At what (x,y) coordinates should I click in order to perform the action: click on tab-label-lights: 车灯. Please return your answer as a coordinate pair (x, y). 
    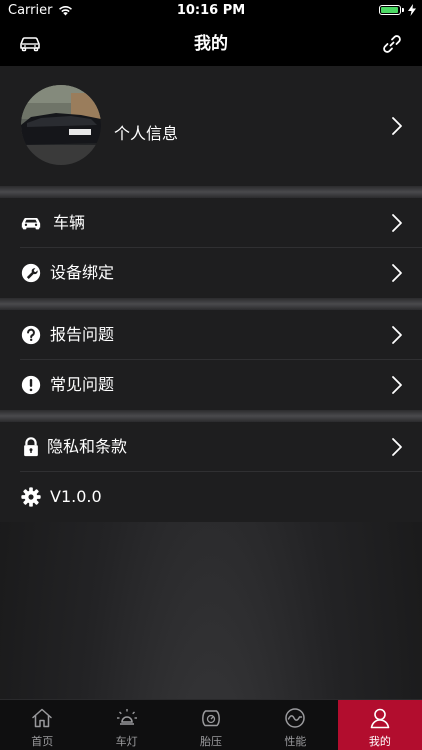
    Looking at the image, I should click on (126, 741).